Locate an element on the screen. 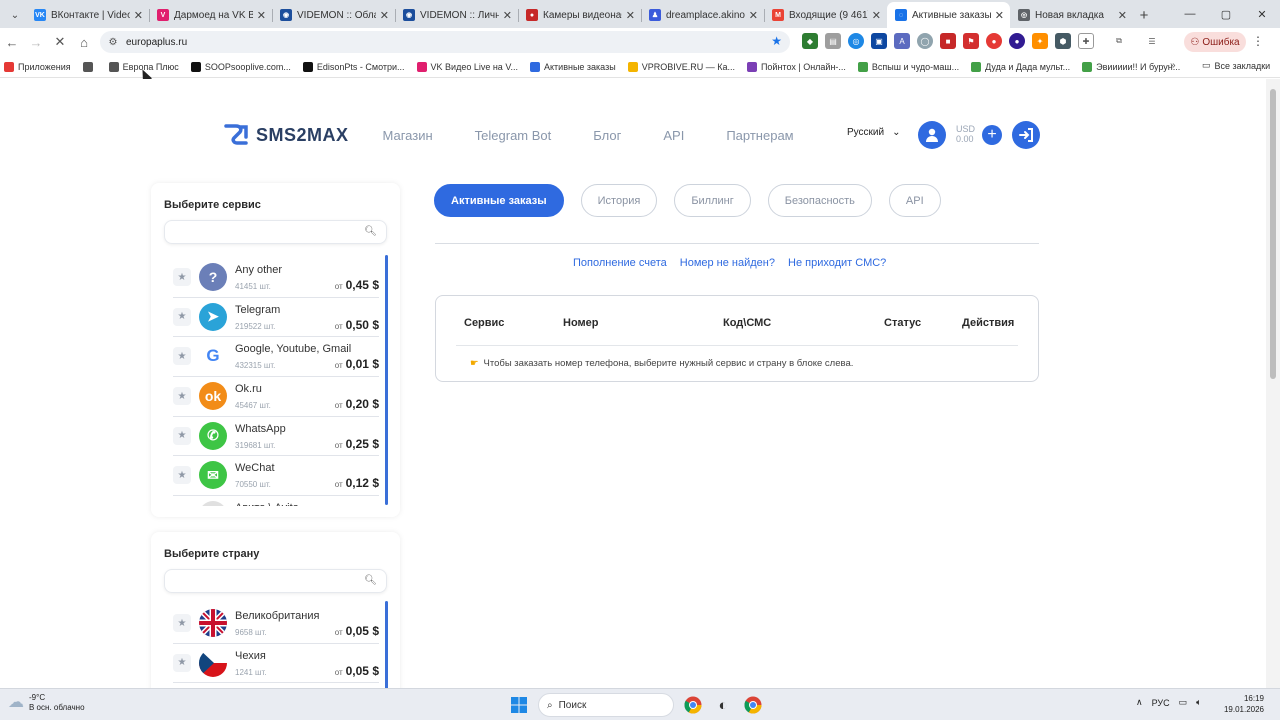  scrollbar-thumb is located at coordinates (1273, 234).